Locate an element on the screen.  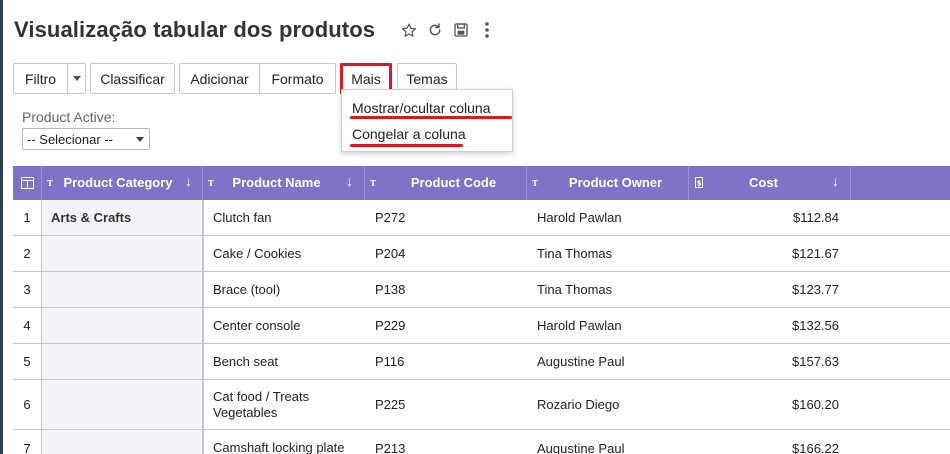
select-columns-header is located at coordinates (27, 183).